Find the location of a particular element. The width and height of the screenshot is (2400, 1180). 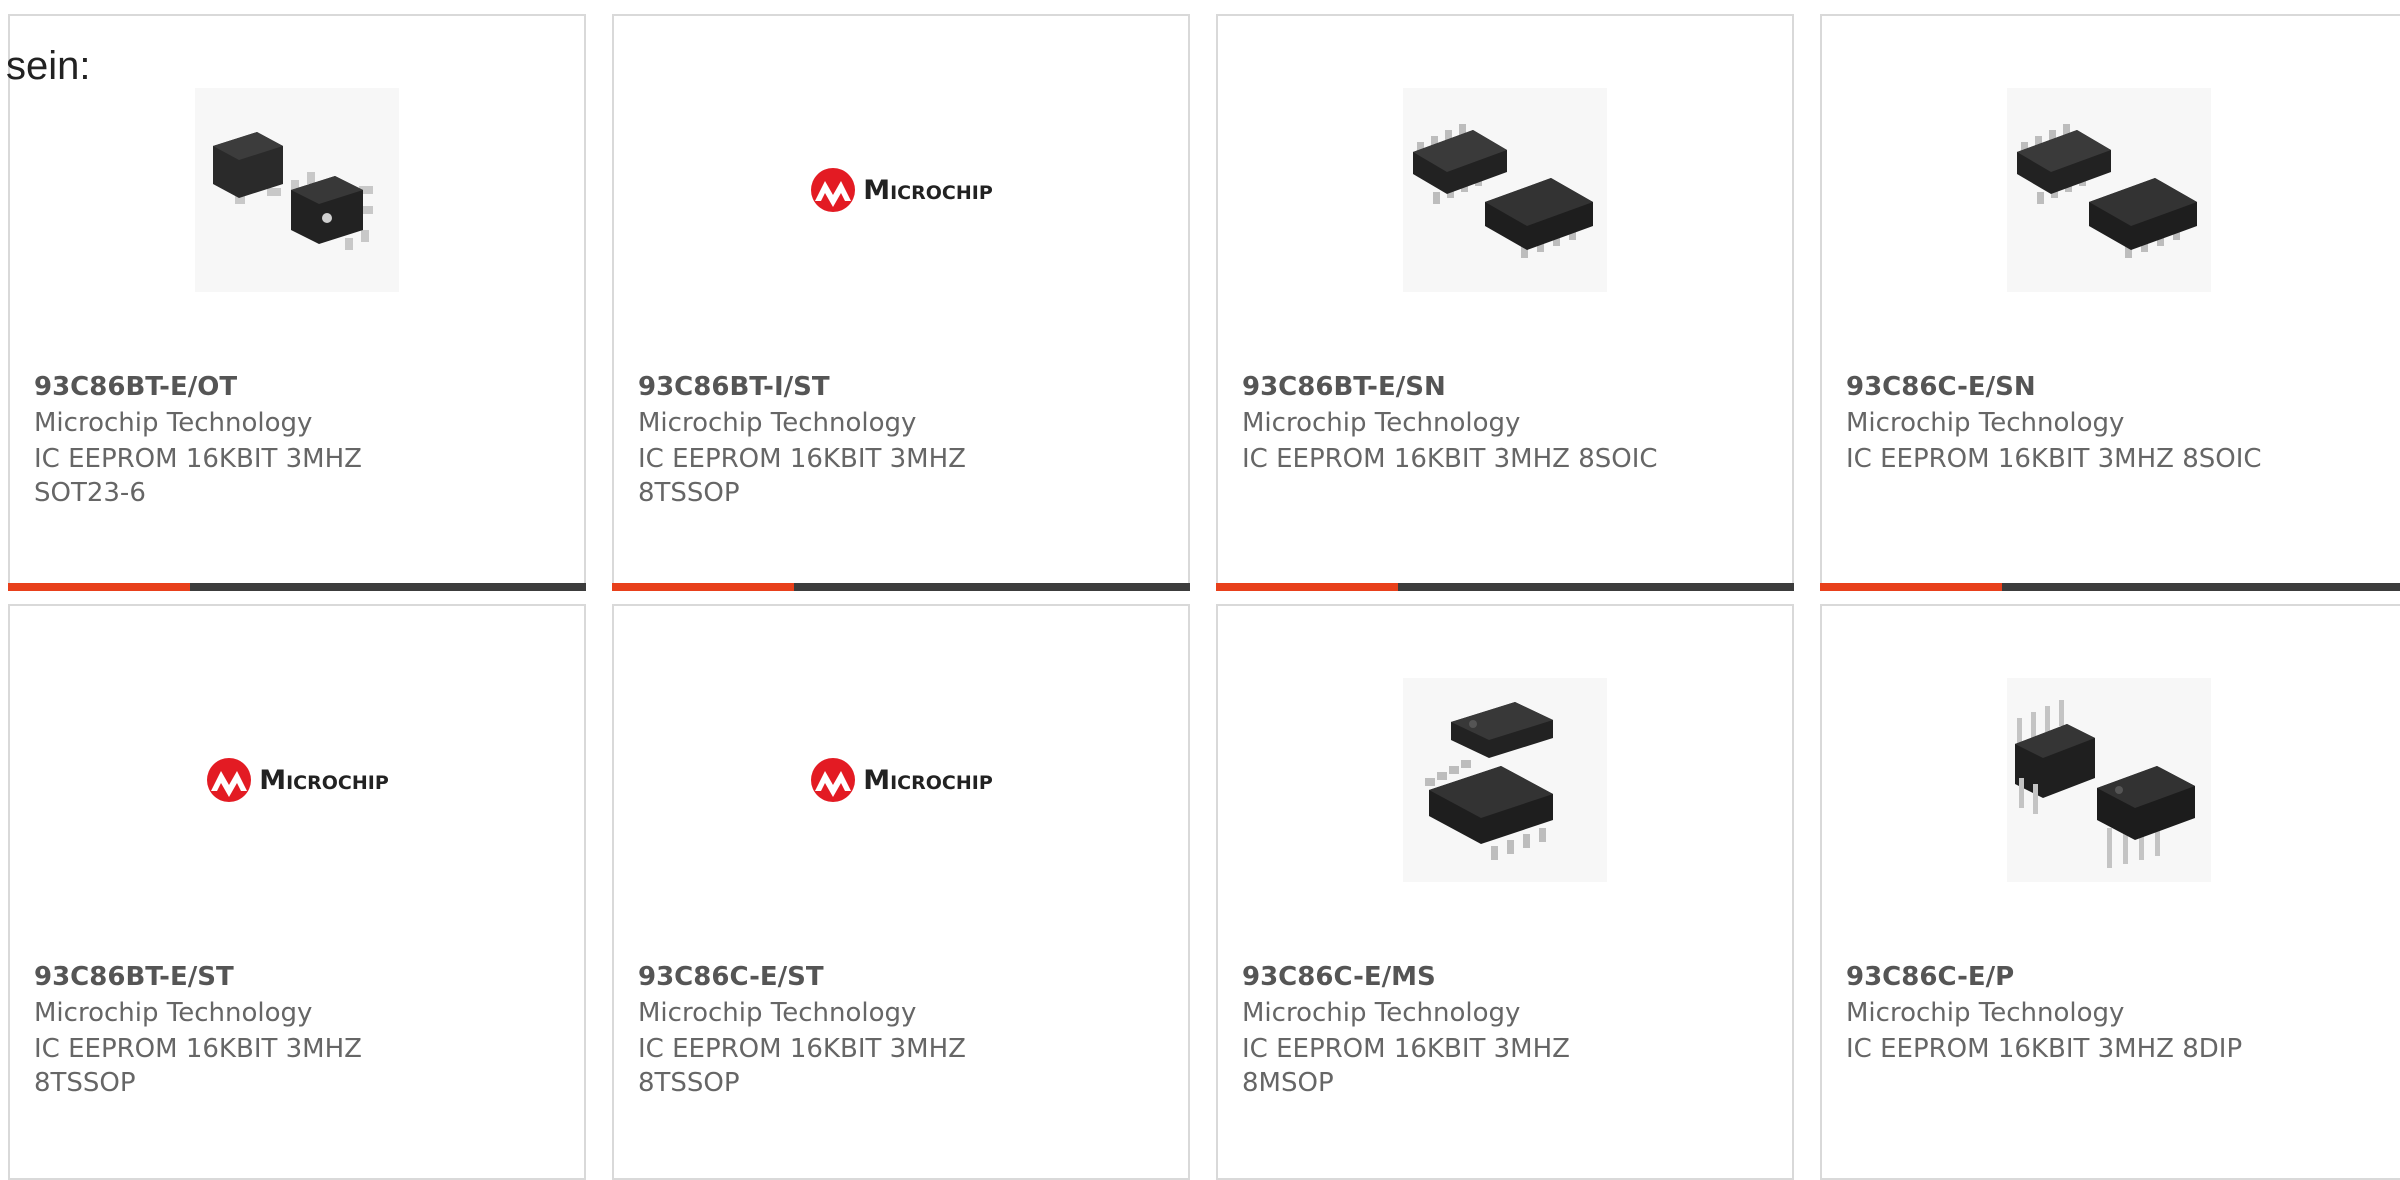

part-number: 93C86BT-E/SN is located at coordinates (1344, 387).